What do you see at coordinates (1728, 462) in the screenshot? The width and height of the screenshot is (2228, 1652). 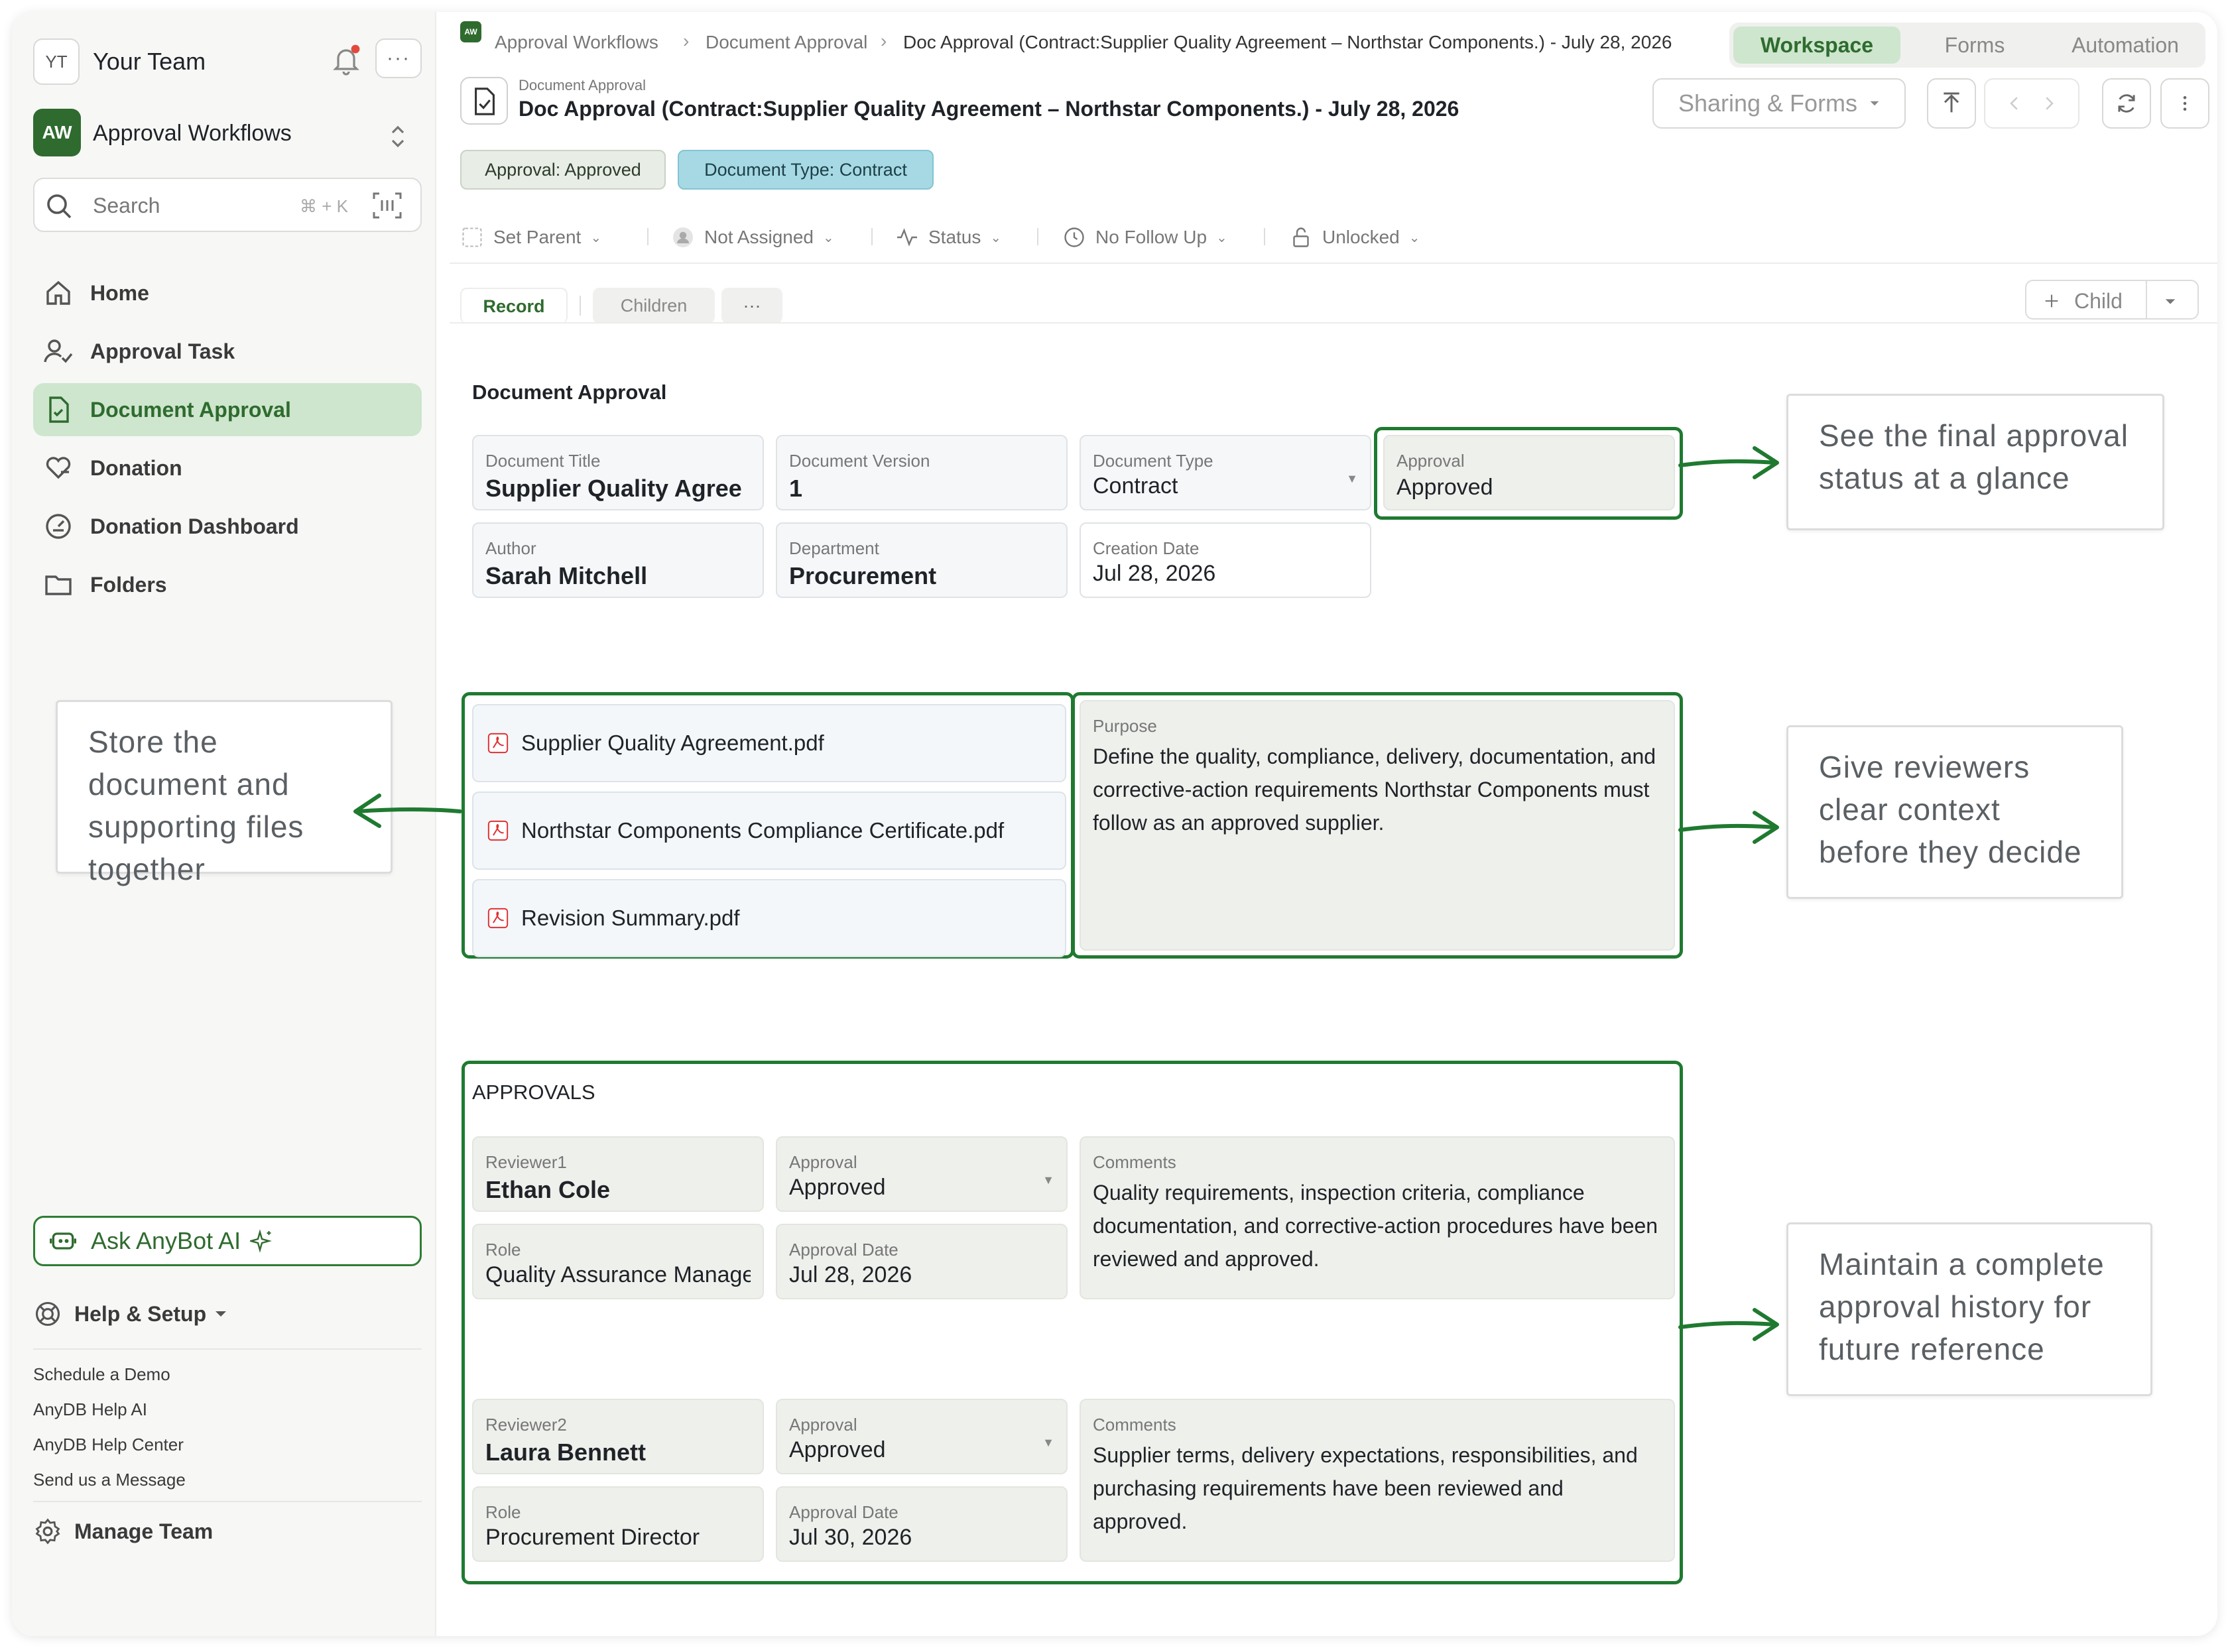 I see `arrow-right-icon` at bounding box center [1728, 462].